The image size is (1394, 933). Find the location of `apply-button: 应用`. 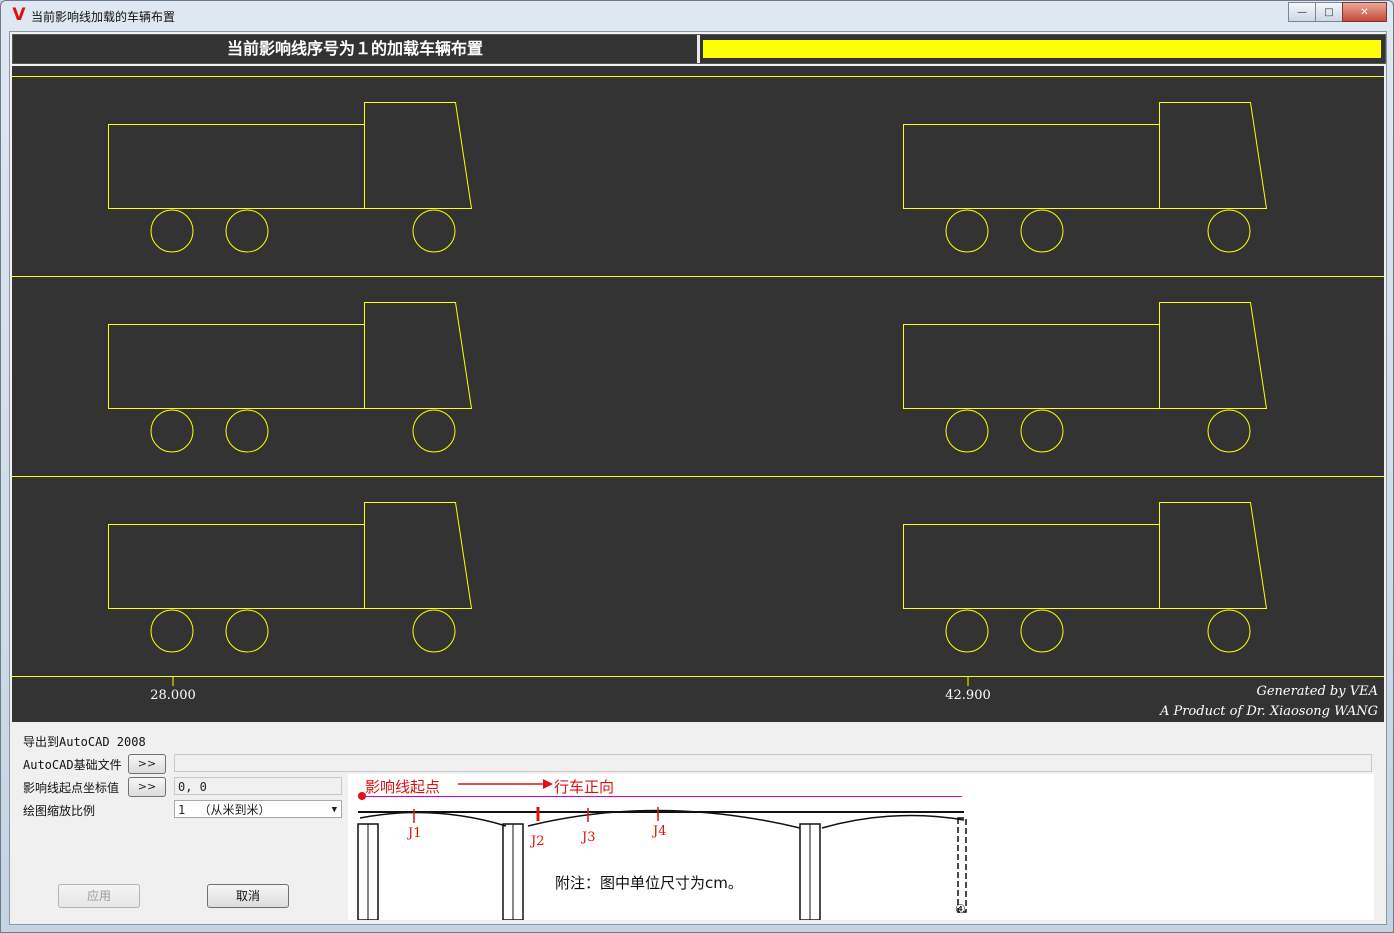

apply-button: 应用 is located at coordinates (99, 896).